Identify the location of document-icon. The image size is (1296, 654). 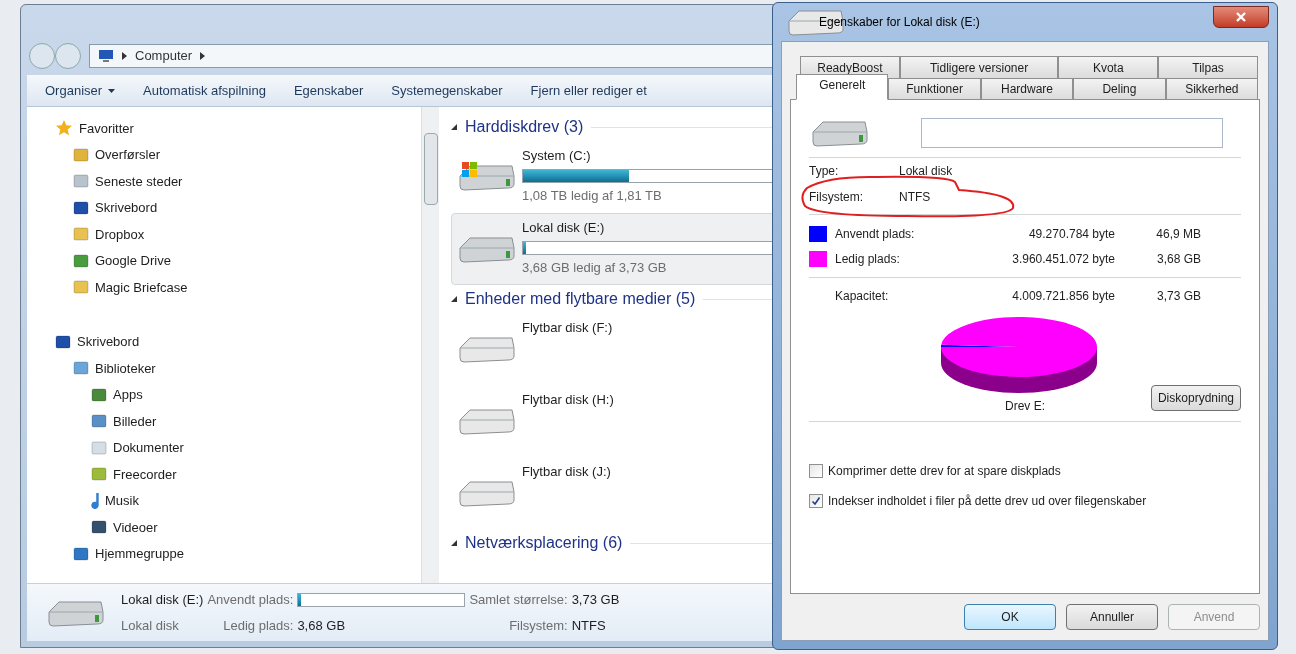
(99, 447).